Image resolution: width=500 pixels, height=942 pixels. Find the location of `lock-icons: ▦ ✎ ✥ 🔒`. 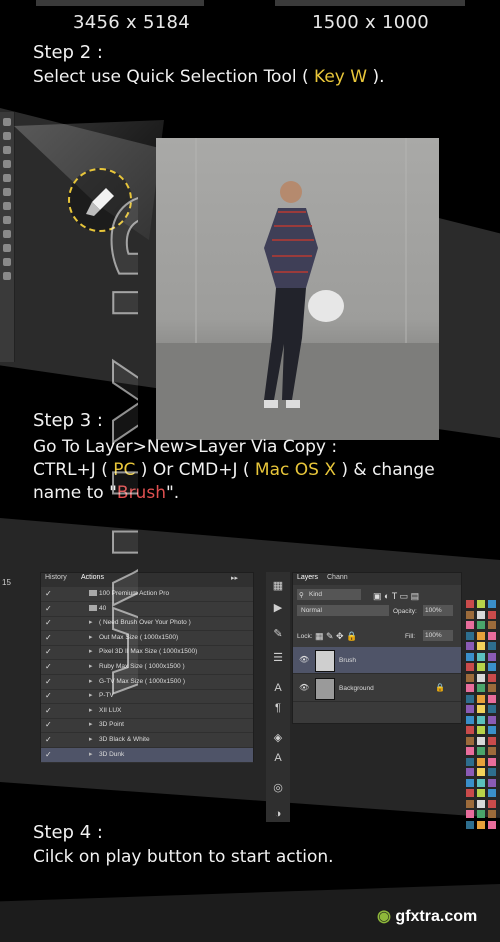

lock-icons: ▦ ✎ ✥ 🔒 is located at coordinates (336, 636).